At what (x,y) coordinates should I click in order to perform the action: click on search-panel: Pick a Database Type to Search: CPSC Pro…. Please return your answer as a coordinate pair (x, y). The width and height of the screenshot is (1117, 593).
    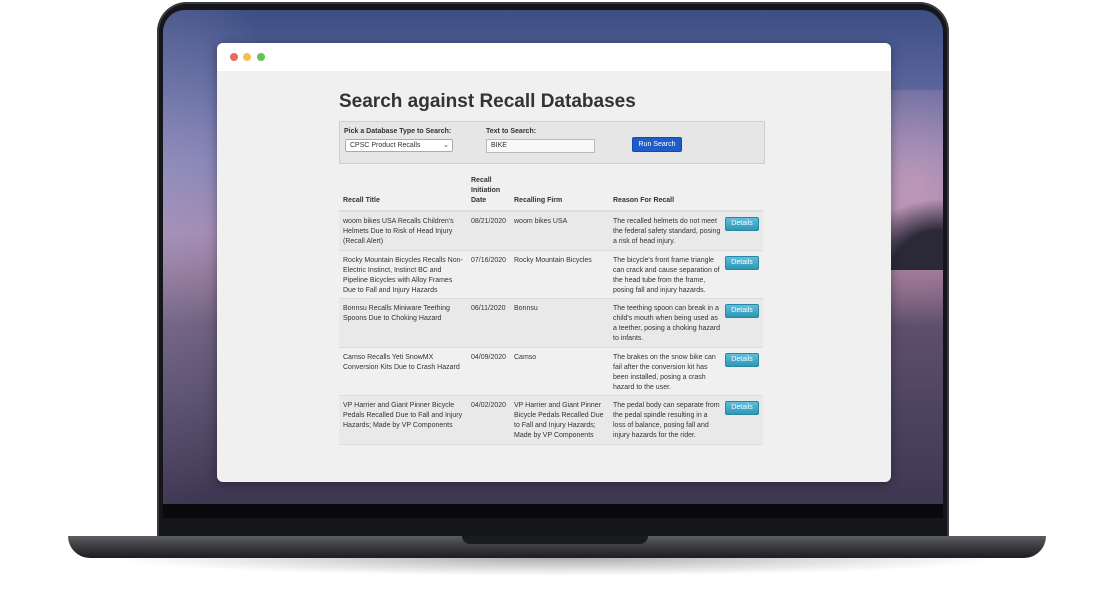
    Looking at the image, I should click on (552, 142).